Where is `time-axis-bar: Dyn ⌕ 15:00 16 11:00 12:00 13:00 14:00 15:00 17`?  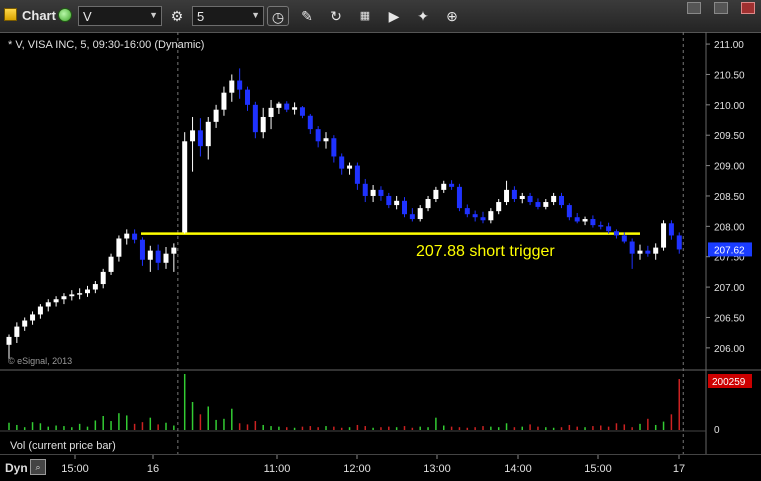 time-axis-bar: Dyn ⌕ 15:00 16 11:00 12:00 13:00 14:00 15:00 17 is located at coordinates (380, 467).